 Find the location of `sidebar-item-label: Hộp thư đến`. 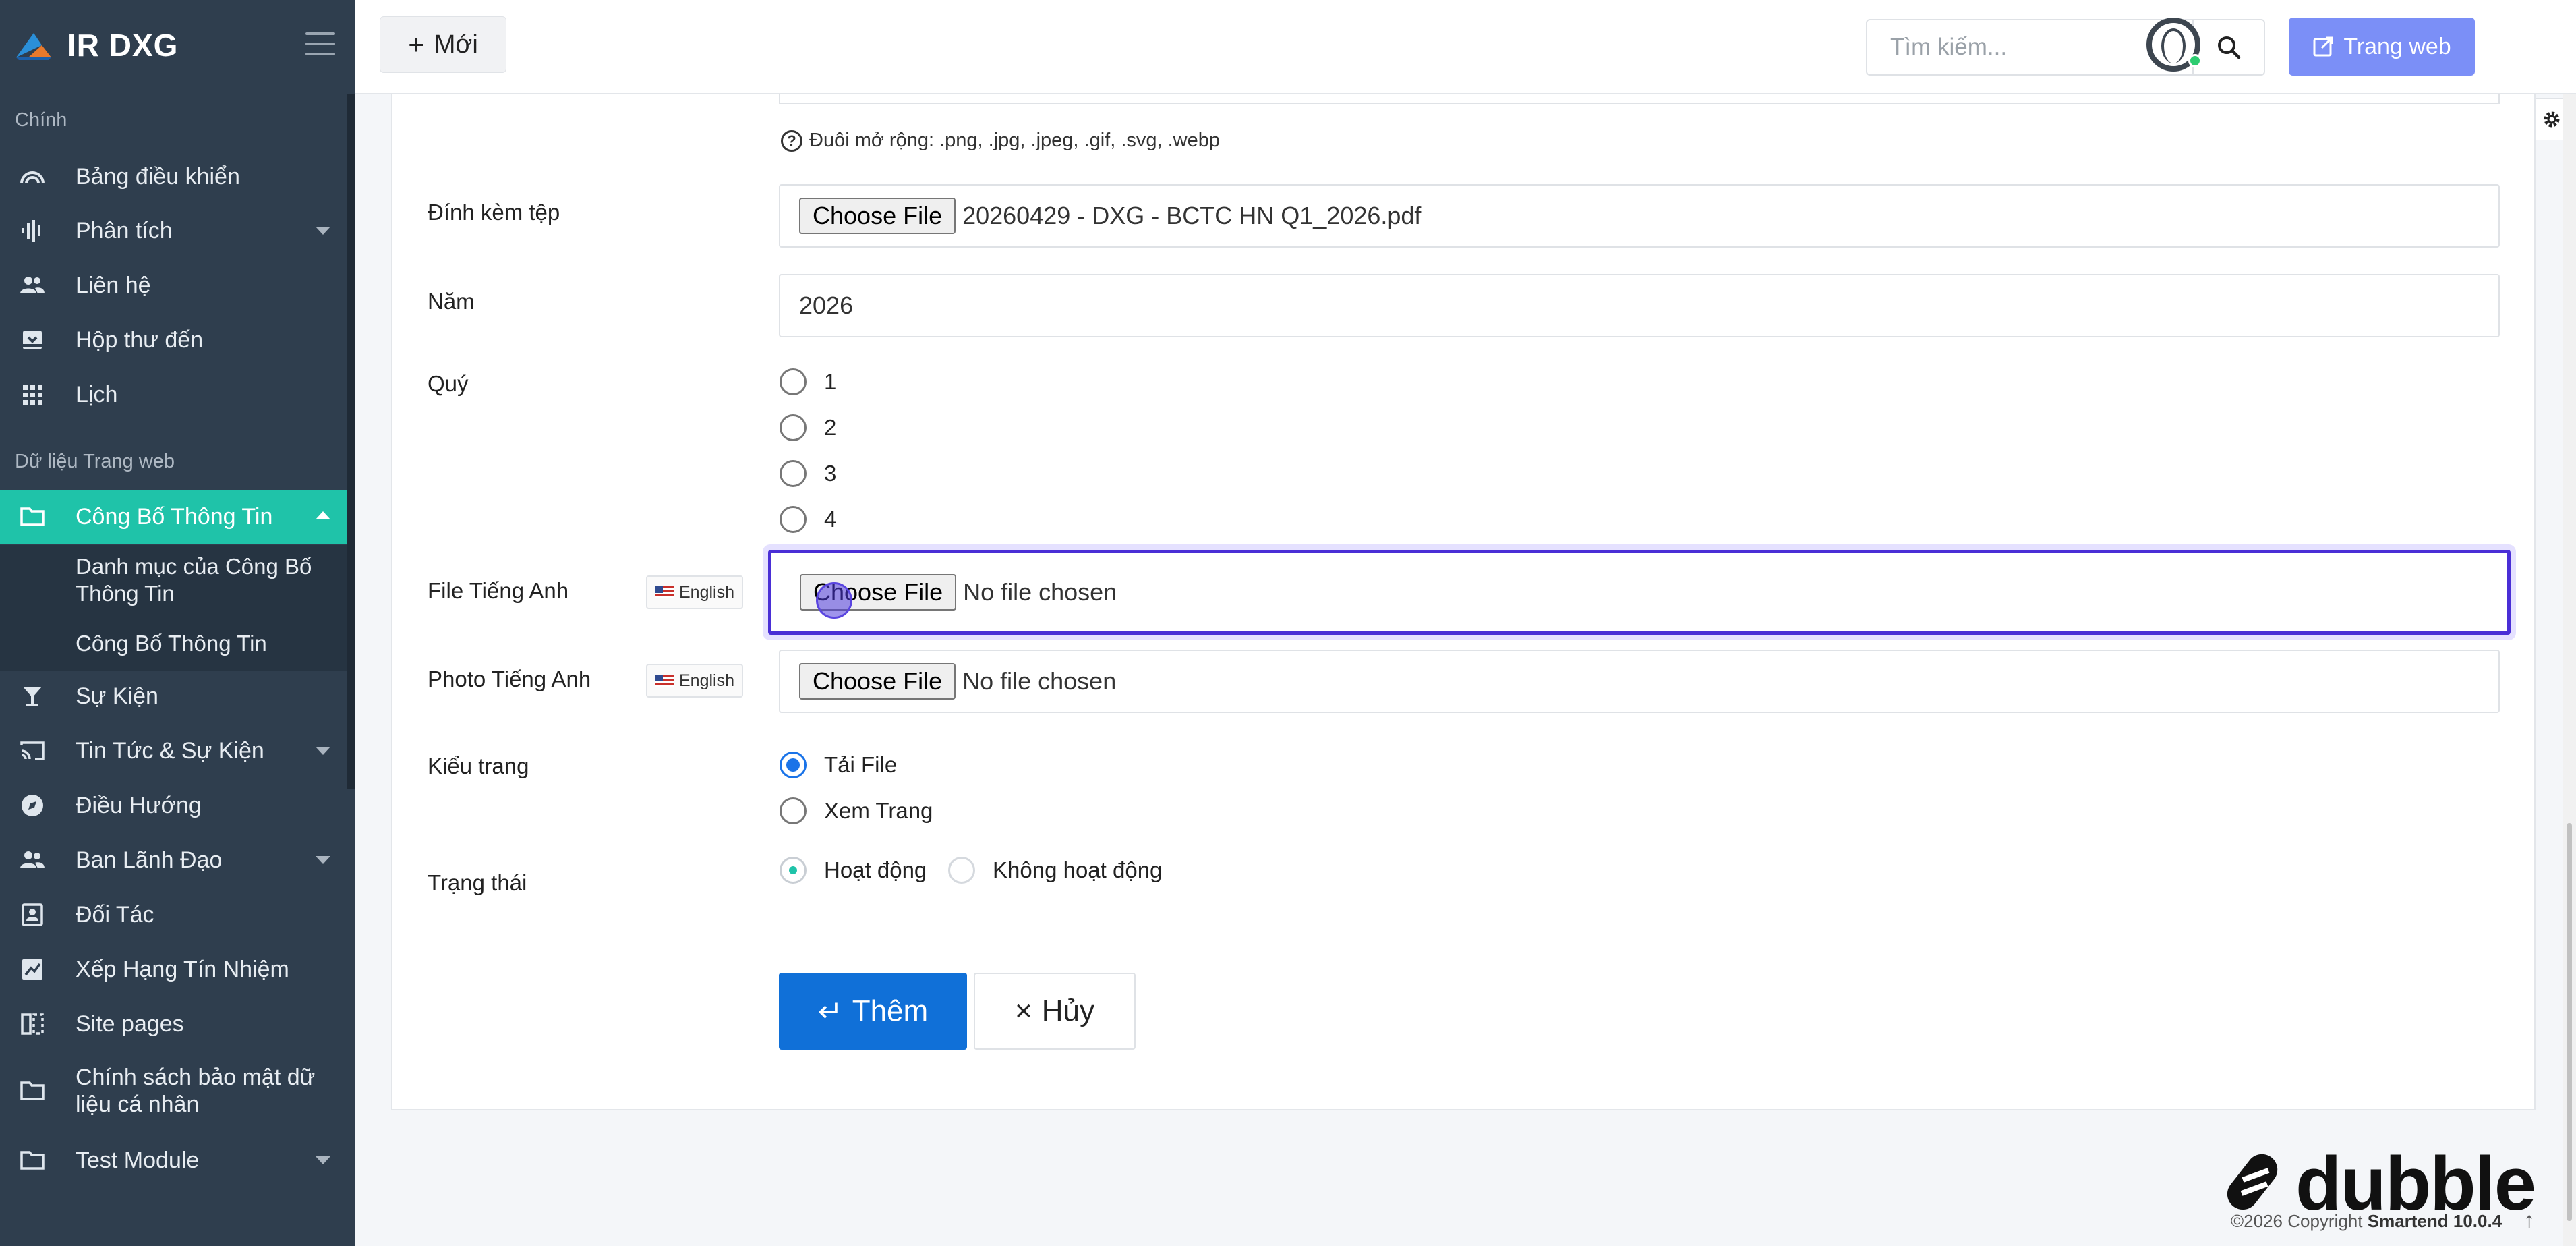

sidebar-item-label: Hộp thư đến is located at coordinates (140, 340).